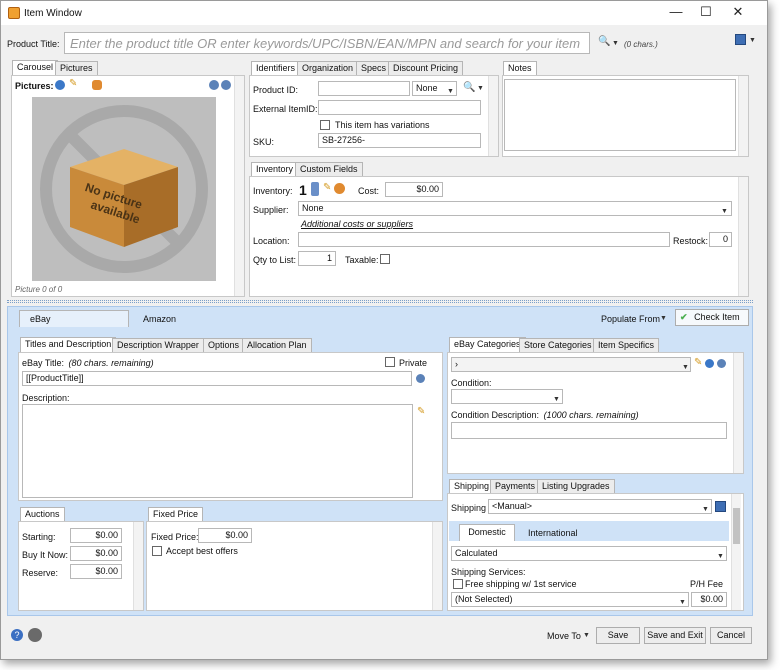  I want to click on location-input, so click(484, 239).